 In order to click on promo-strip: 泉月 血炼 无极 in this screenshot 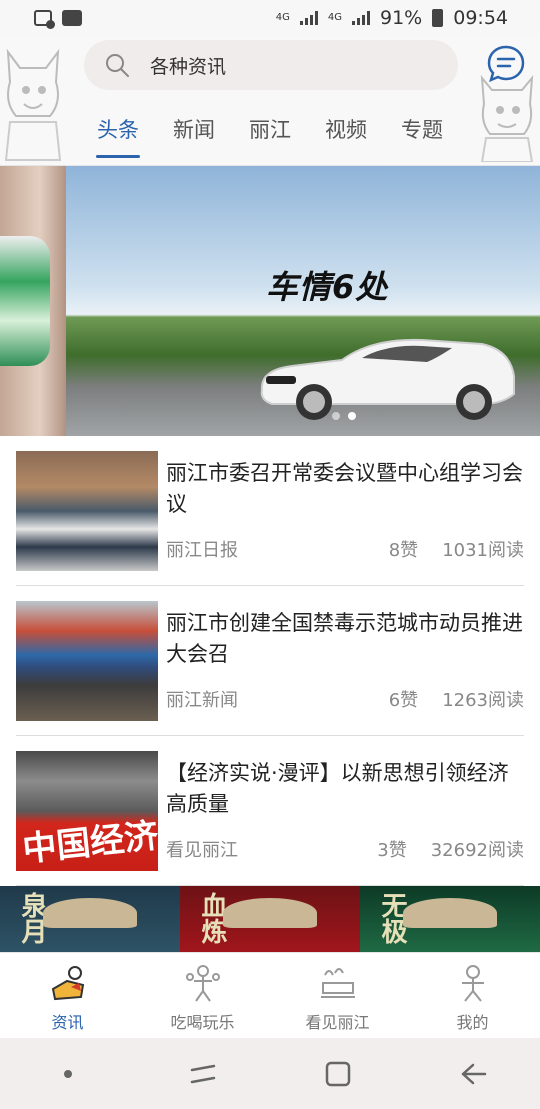, I will do `click(270, 919)`.